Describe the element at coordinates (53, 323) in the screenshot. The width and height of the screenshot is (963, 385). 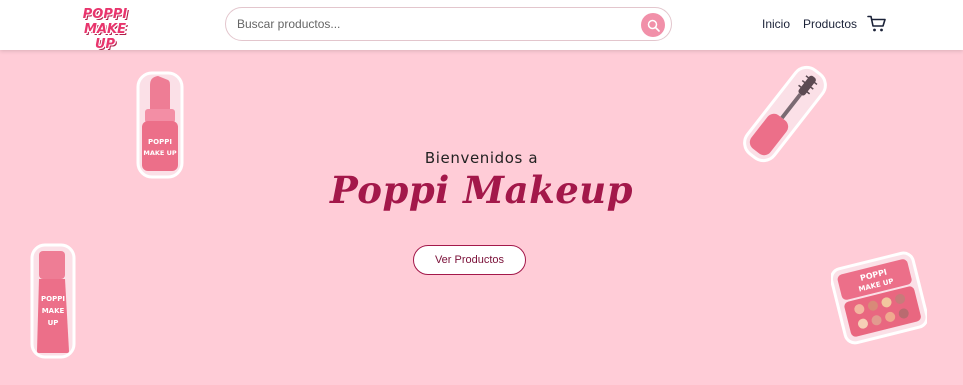
I see `tube-label-3: UP` at that location.